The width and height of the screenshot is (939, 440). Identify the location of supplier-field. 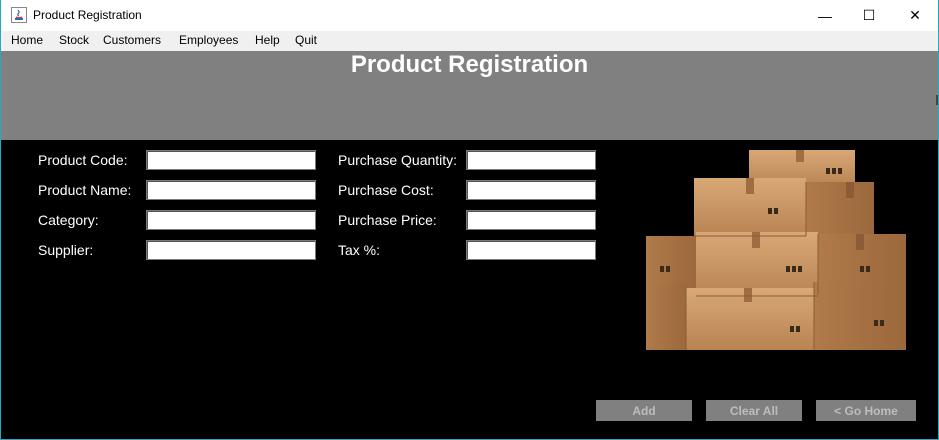
(231, 250).